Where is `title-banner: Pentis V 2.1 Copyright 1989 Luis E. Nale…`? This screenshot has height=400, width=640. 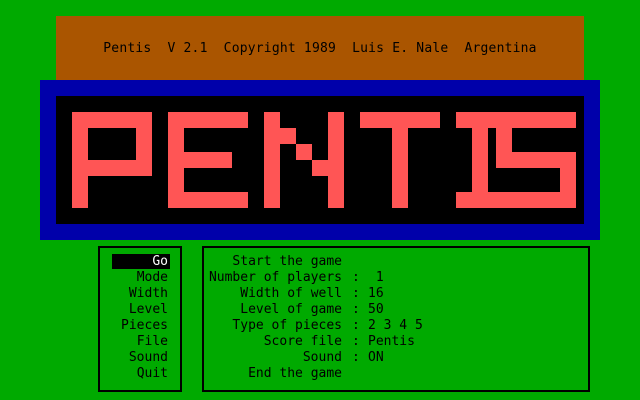
title-banner: Pentis V 2.1 Copyright 1989 Luis E. Nale… is located at coordinates (320, 48).